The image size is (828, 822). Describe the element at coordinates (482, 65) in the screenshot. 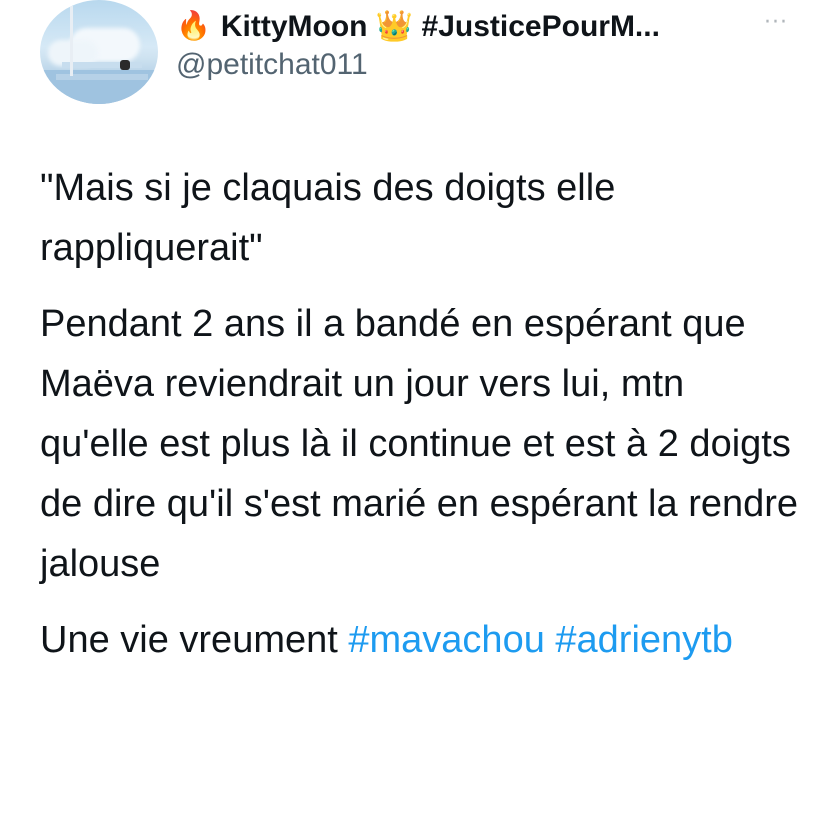

I see `author-handle: @petitchat011` at that location.